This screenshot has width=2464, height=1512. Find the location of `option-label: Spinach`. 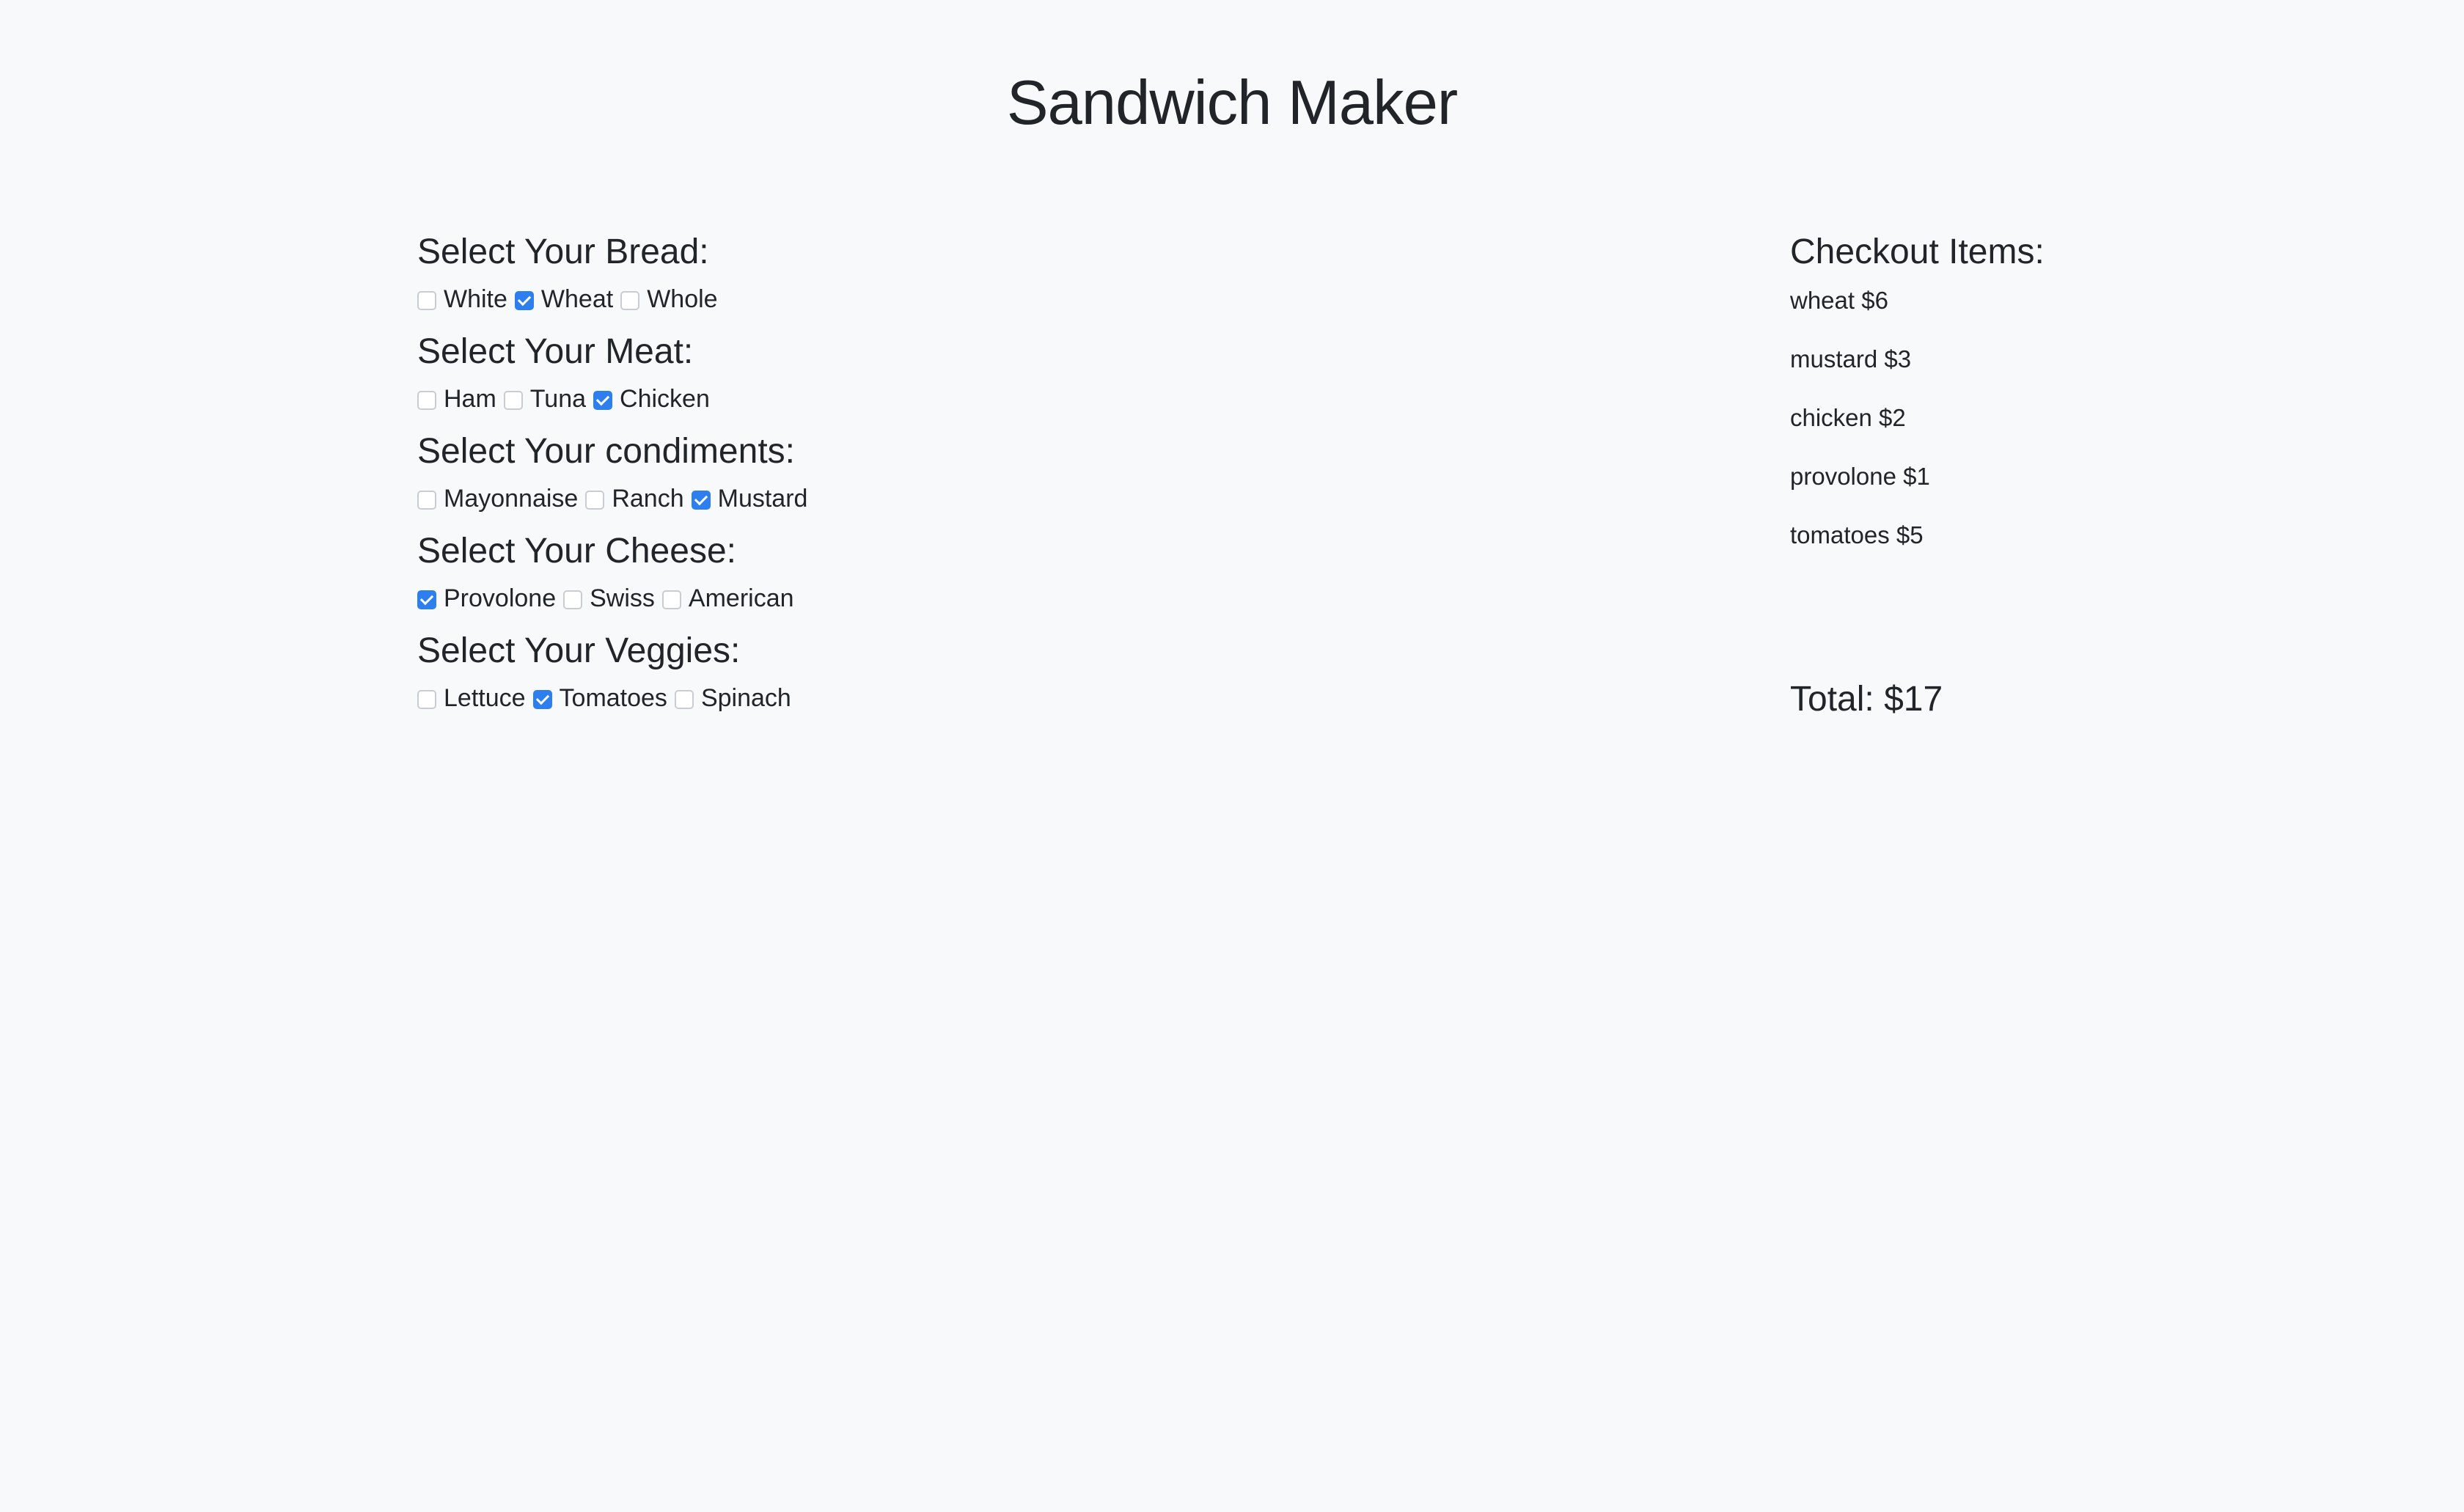

option-label: Spinach is located at coordinates (745, 698).